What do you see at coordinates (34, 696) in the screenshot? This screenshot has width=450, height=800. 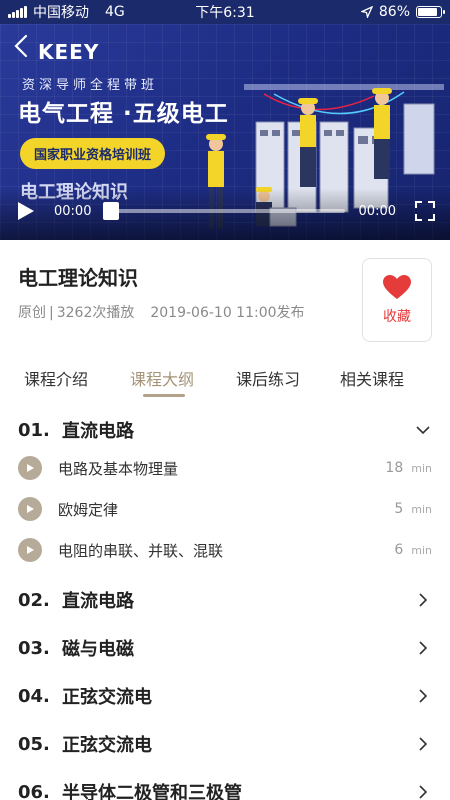 I see `chapter-number: 04.` at bounding box center [34, 696].